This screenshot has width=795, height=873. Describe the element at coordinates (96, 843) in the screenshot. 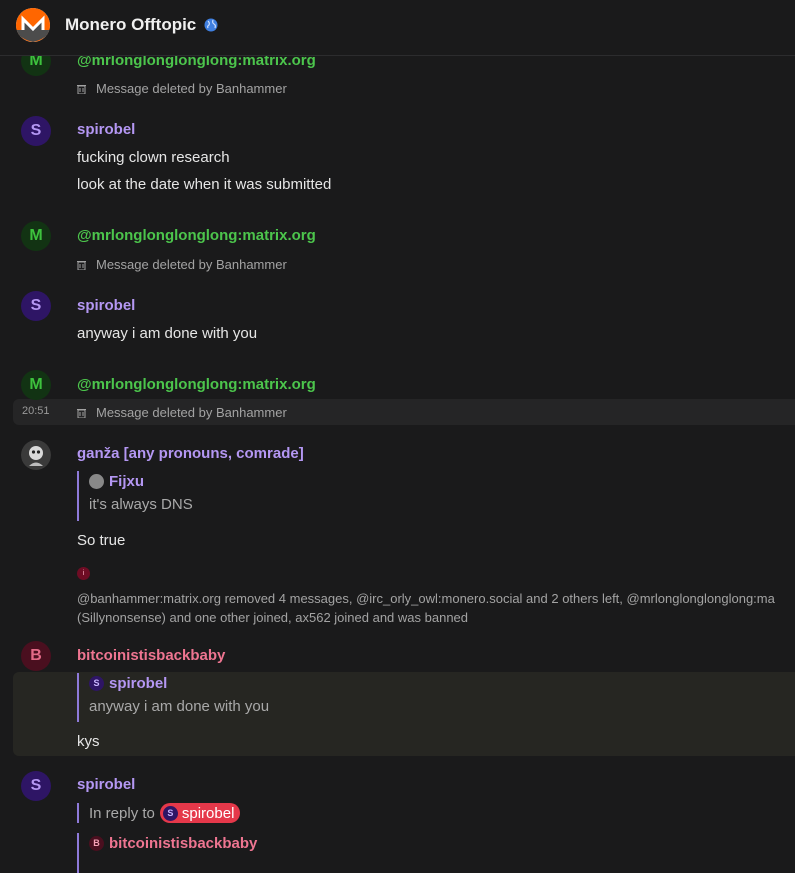

I see `avatar-mini: B` at that location.